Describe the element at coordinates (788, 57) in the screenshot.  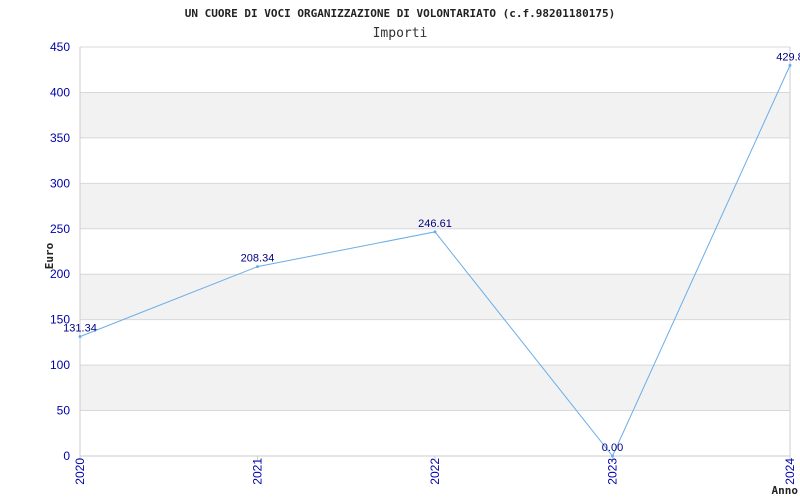
I see `data-label: 429.8` at that location.